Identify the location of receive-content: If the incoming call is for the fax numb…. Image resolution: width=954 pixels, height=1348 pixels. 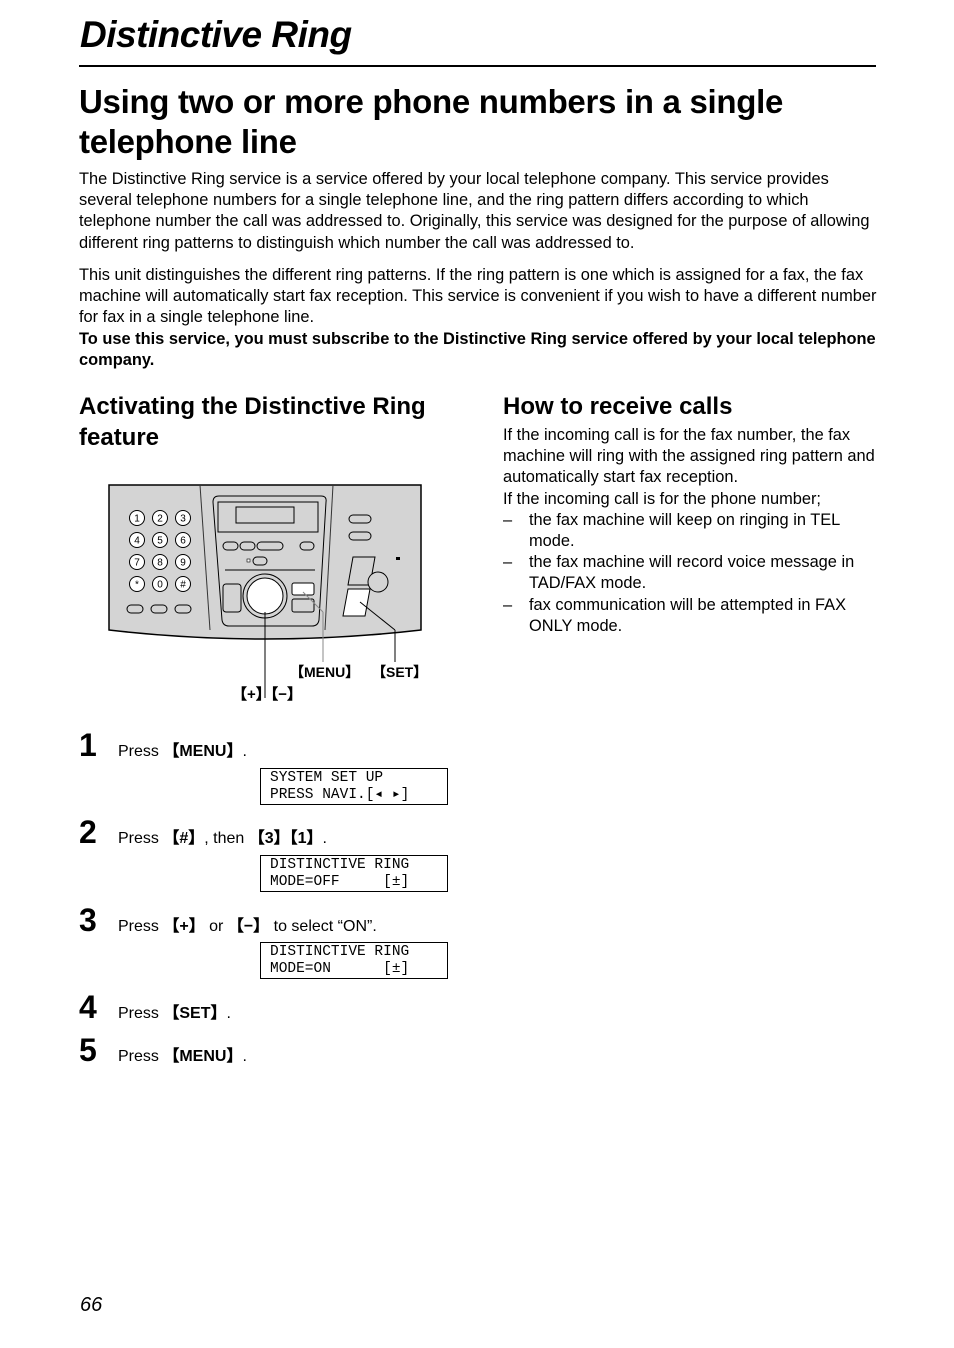
(693, 531).